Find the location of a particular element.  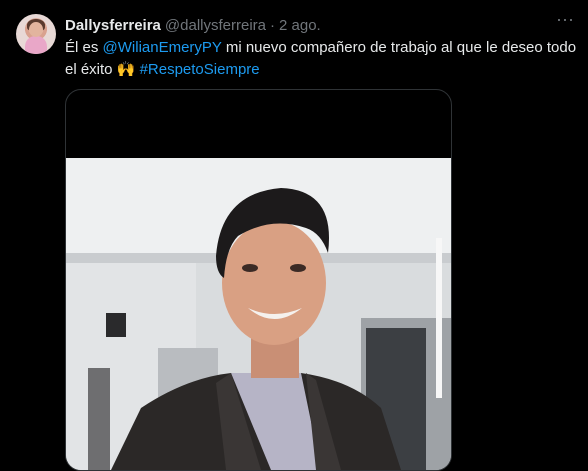

mention-link: @WilianEmeryPY is located at coordinates (162, 47).